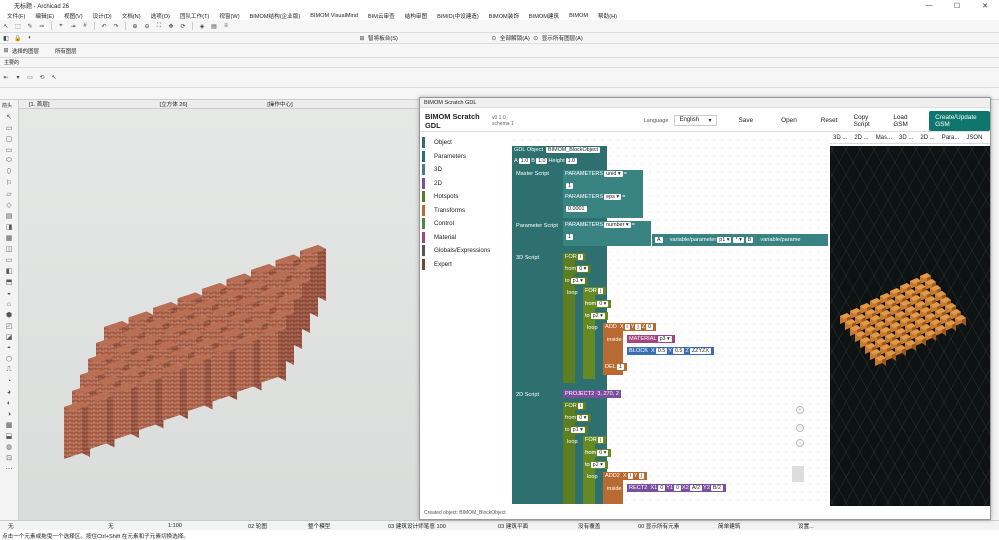  What do you see at coordinates (9, 315) in the screenshot?
I see `tool-icon: ⬢` at bounding box center [9, 315].